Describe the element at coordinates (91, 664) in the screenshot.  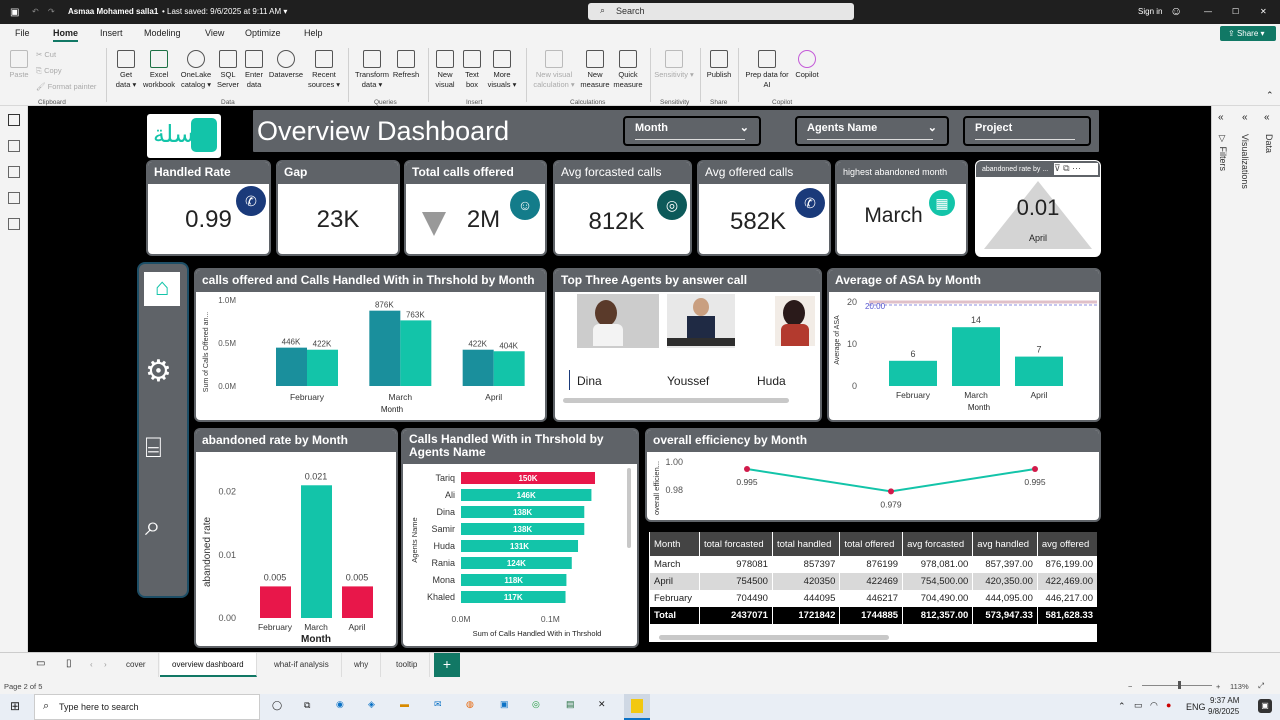
I see `prev-page-icon: ‹` at that location.